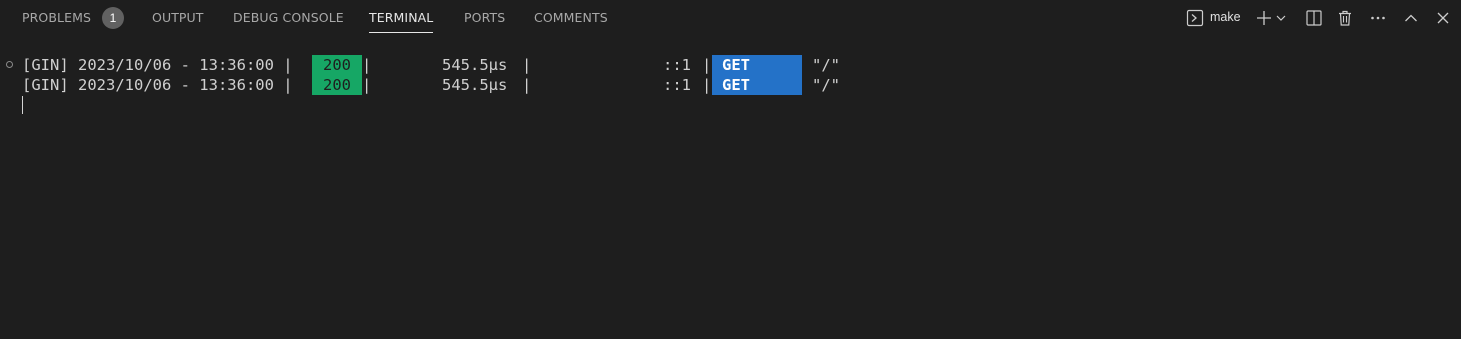  I want to click on tab-comments-label: COMMENTS, so click(571, 17).